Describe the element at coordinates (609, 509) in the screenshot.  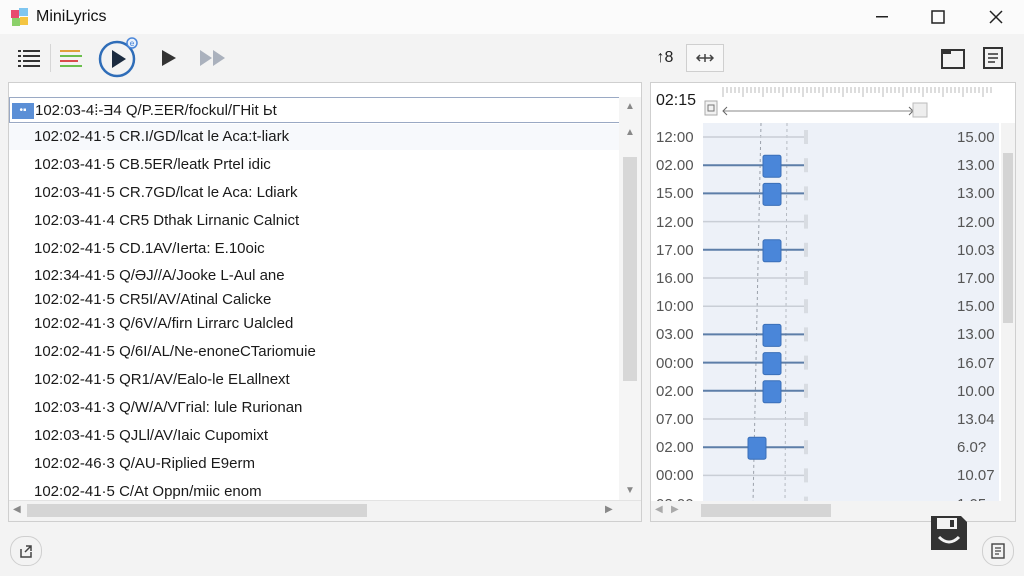
I see `scroll-right-icon: ▶` at that location.